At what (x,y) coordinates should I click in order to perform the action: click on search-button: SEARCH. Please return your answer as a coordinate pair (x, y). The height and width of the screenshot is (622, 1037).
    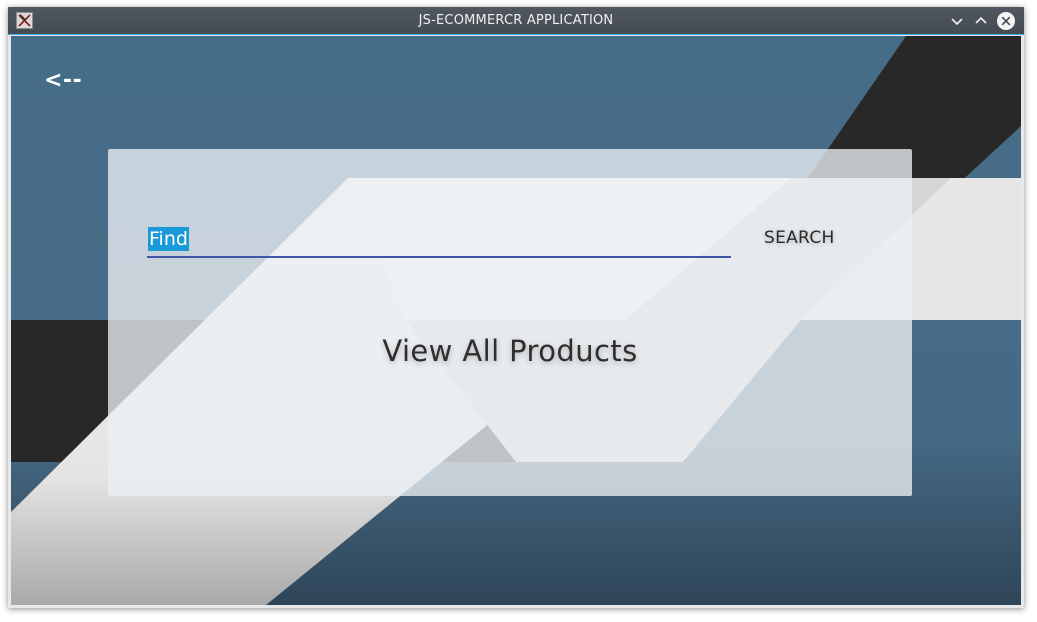
    Looking at the image, I should click on (799, 238).